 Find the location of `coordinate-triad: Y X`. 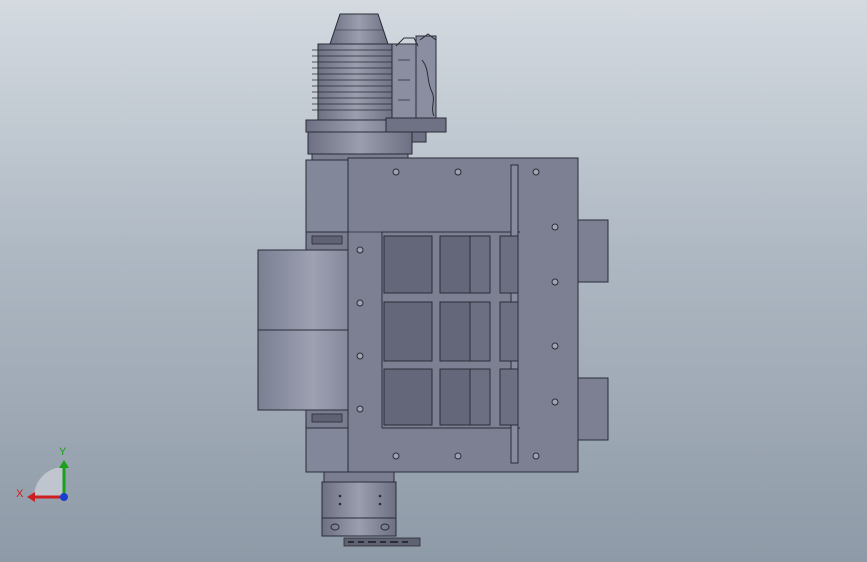

coordinate-triad: Y X is located at coordinates (42, 474).